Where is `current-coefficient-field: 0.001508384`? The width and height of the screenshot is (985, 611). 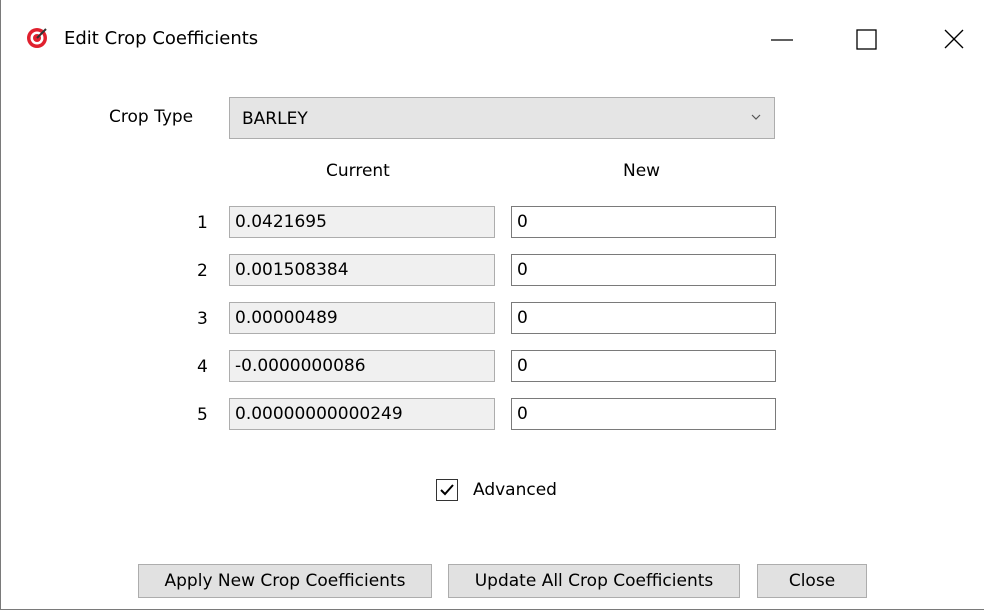 current-coefficient-field: 0.001508384 is located at coordinates (362, 270).